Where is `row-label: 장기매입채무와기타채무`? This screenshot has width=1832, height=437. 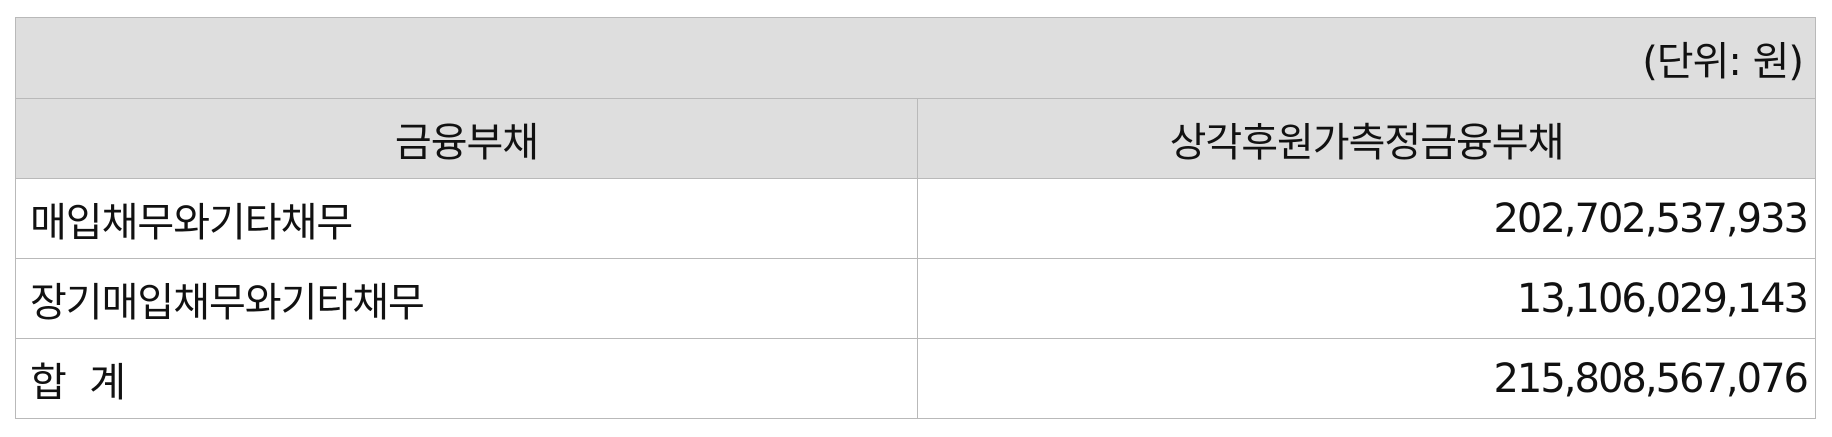
row-label: 장기매입채무와기타채무 is located at coordinates (466, 298).